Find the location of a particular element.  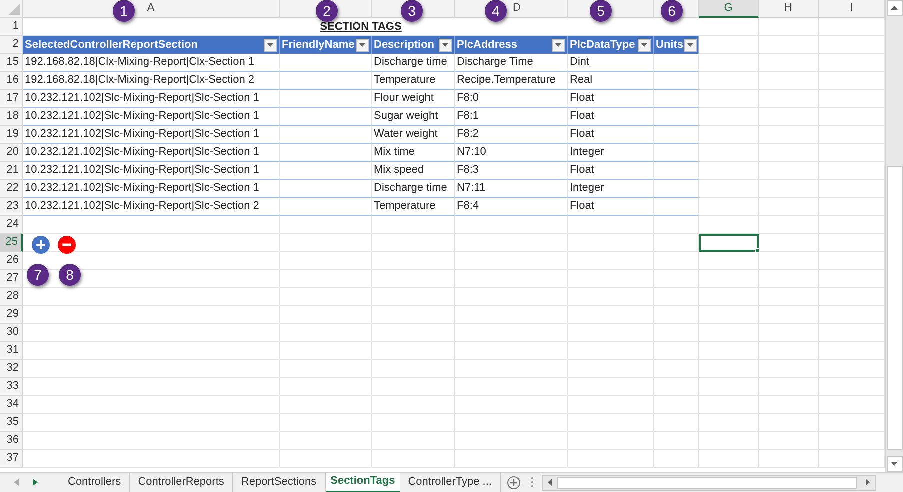

select-all-icon is located at coordinates (14, 9).